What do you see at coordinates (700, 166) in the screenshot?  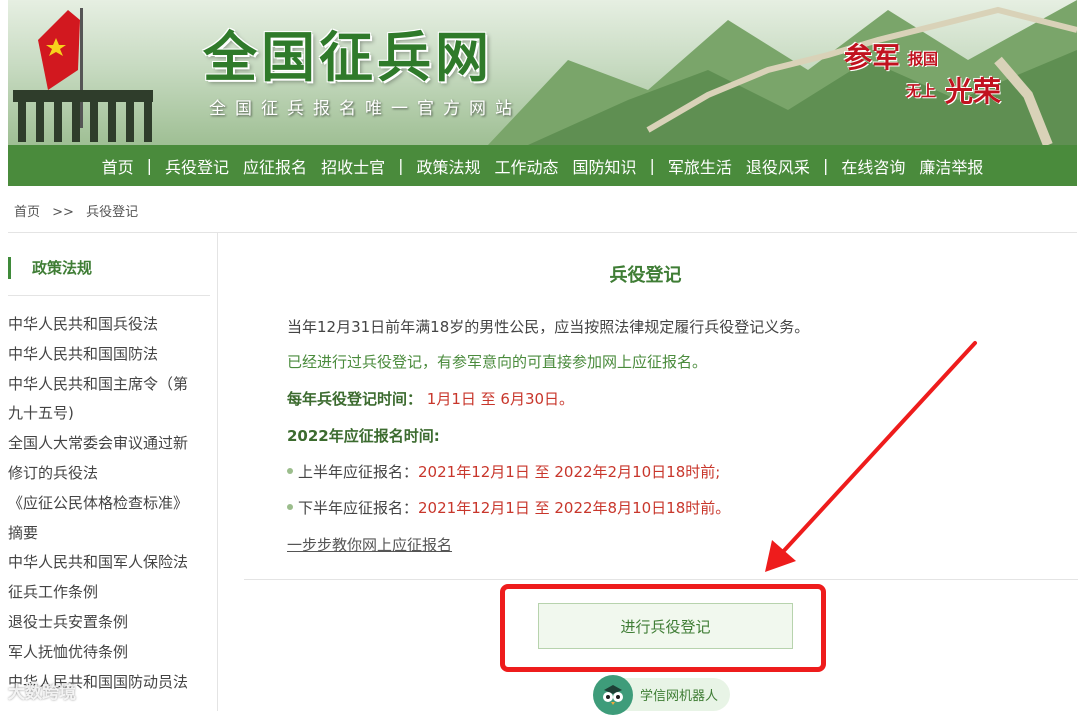 I see `nav-item-military-life: 军旅生活` at bounding box center [700, 166].